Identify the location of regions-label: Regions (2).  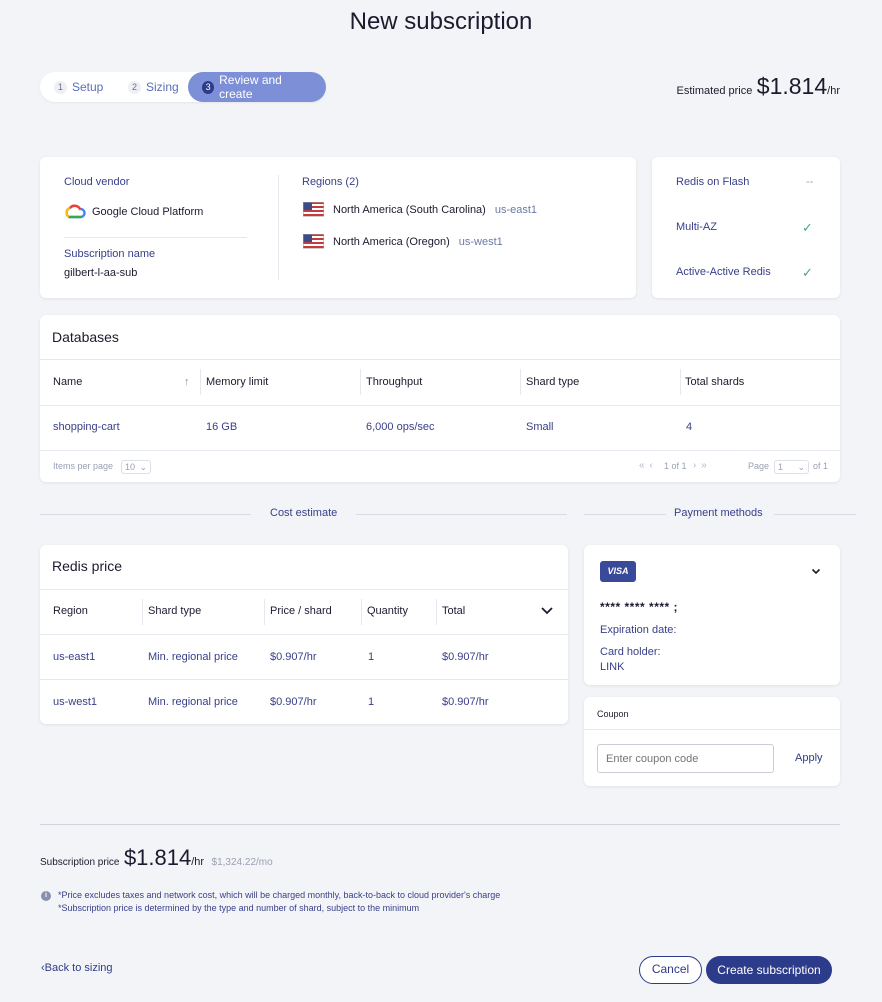
(330, 182).